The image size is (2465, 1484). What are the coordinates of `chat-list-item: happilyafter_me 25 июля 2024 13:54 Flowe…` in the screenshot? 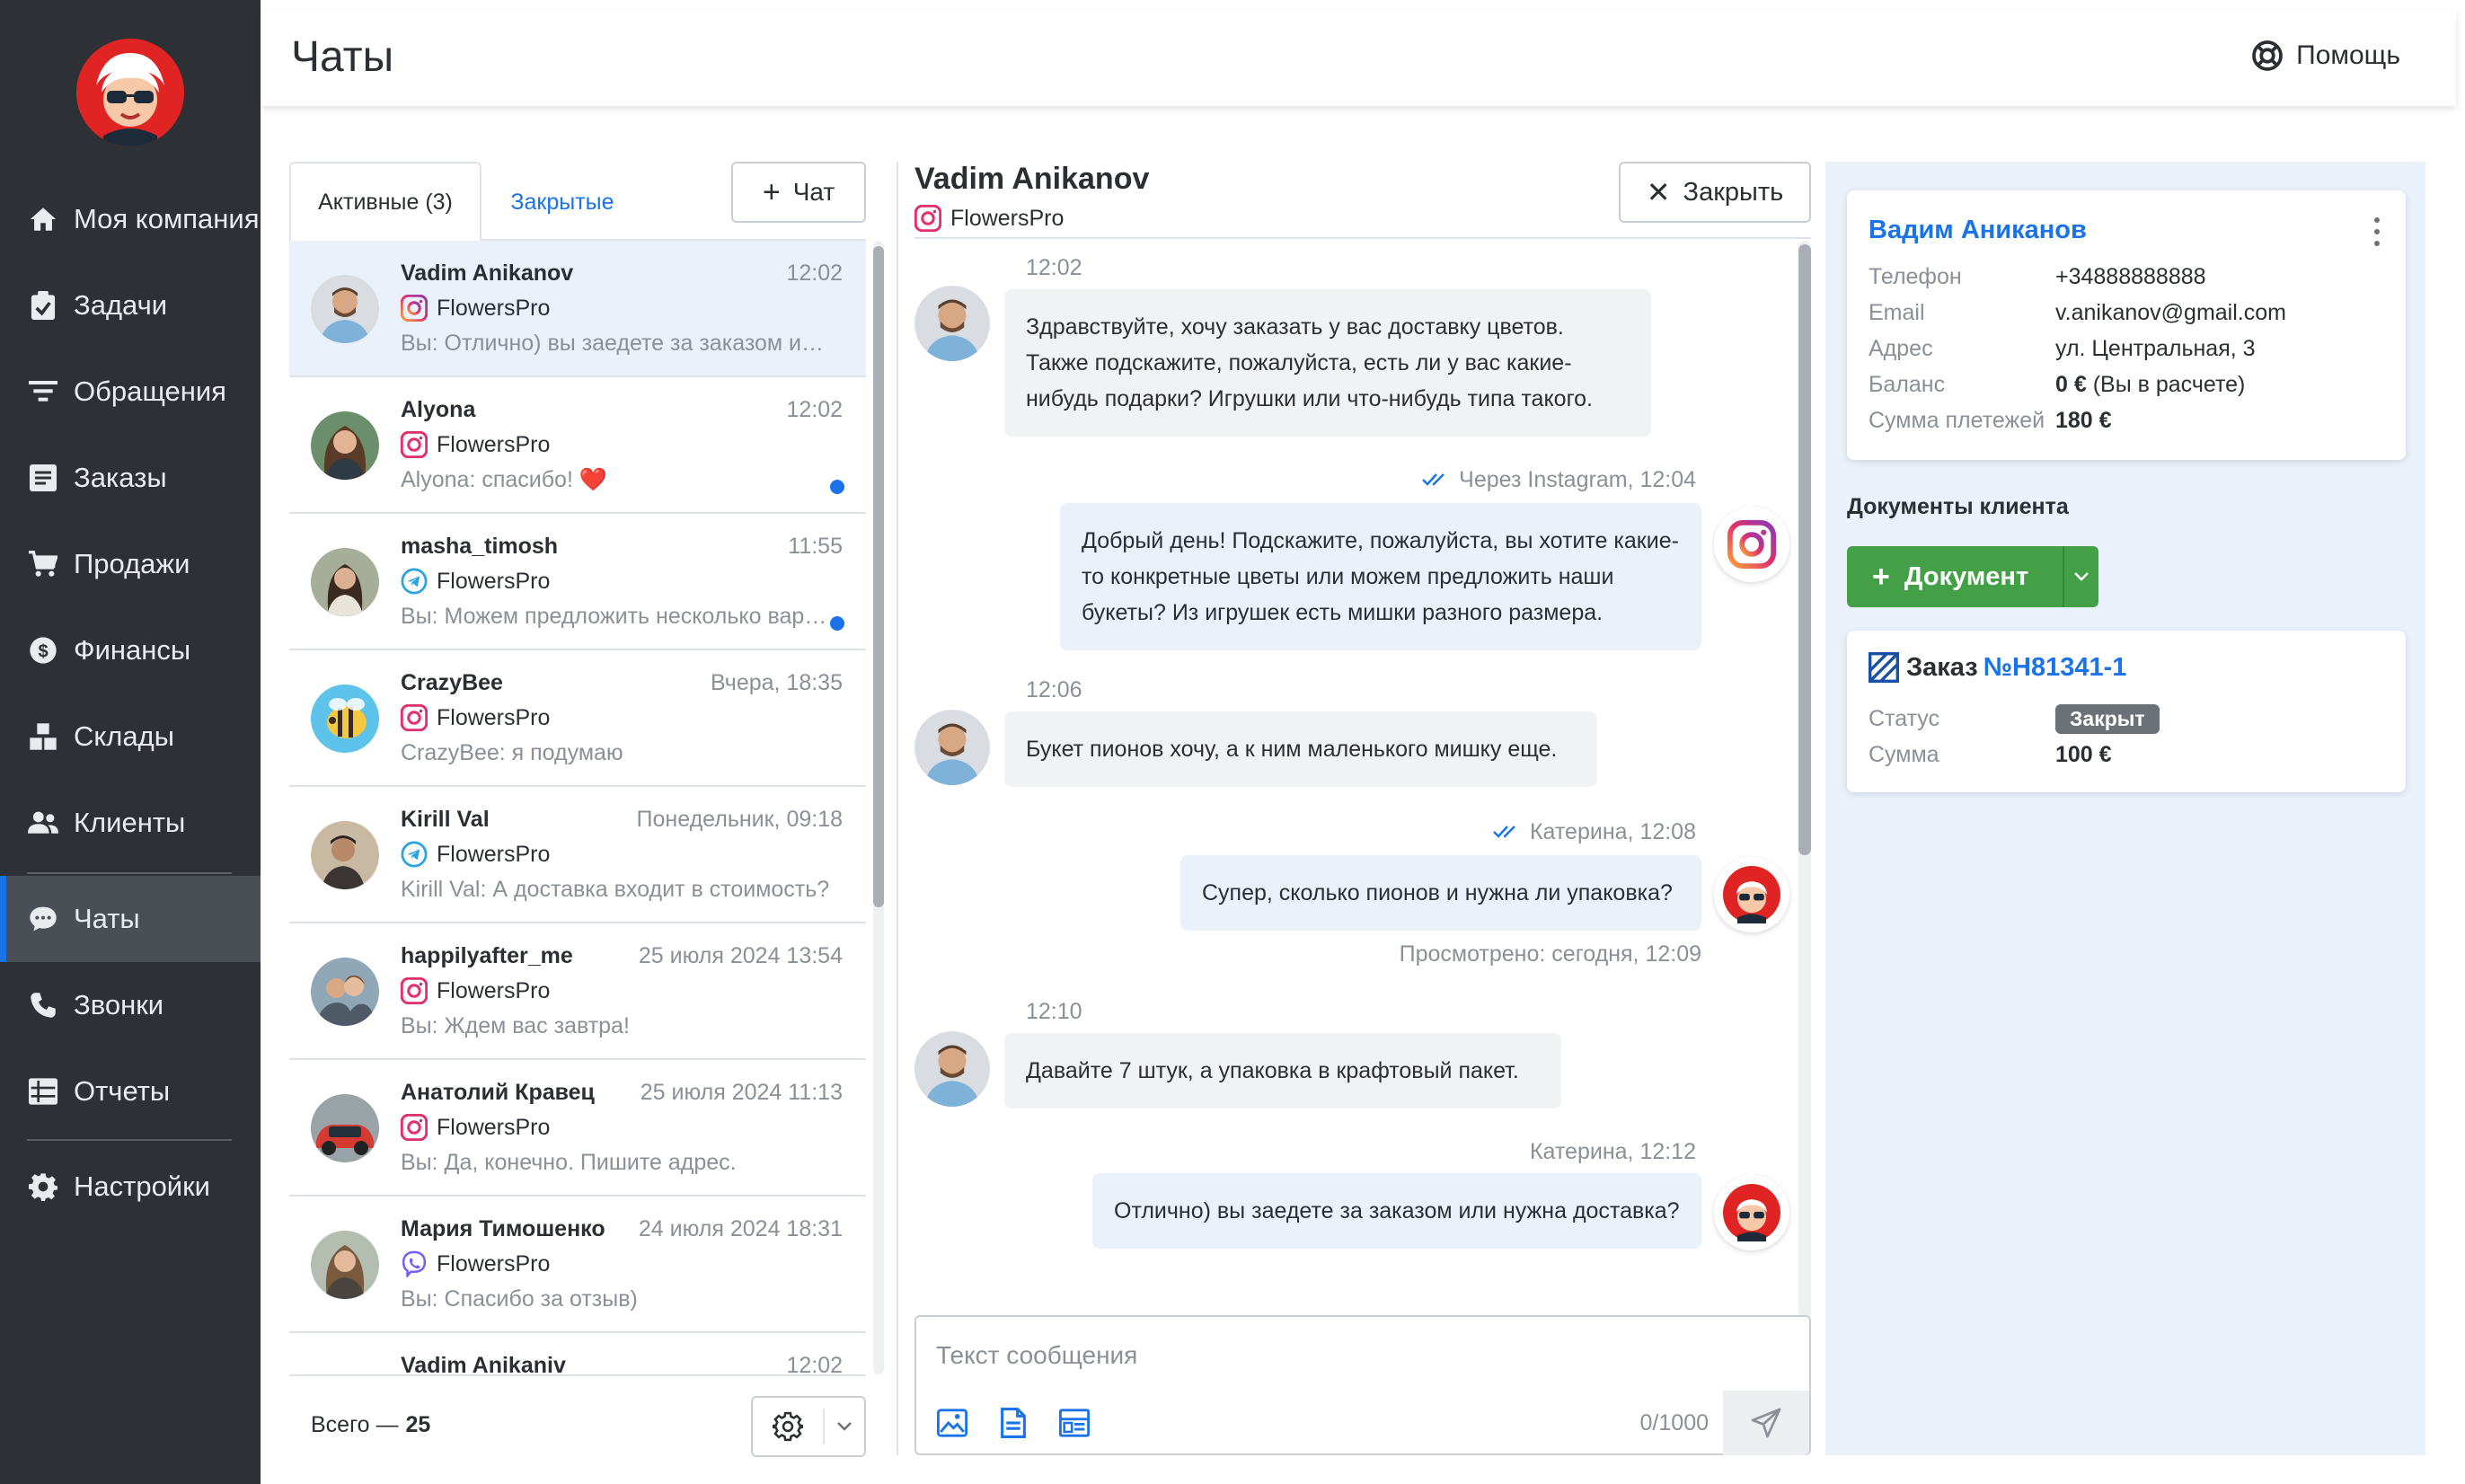 It's located at (578, 991).